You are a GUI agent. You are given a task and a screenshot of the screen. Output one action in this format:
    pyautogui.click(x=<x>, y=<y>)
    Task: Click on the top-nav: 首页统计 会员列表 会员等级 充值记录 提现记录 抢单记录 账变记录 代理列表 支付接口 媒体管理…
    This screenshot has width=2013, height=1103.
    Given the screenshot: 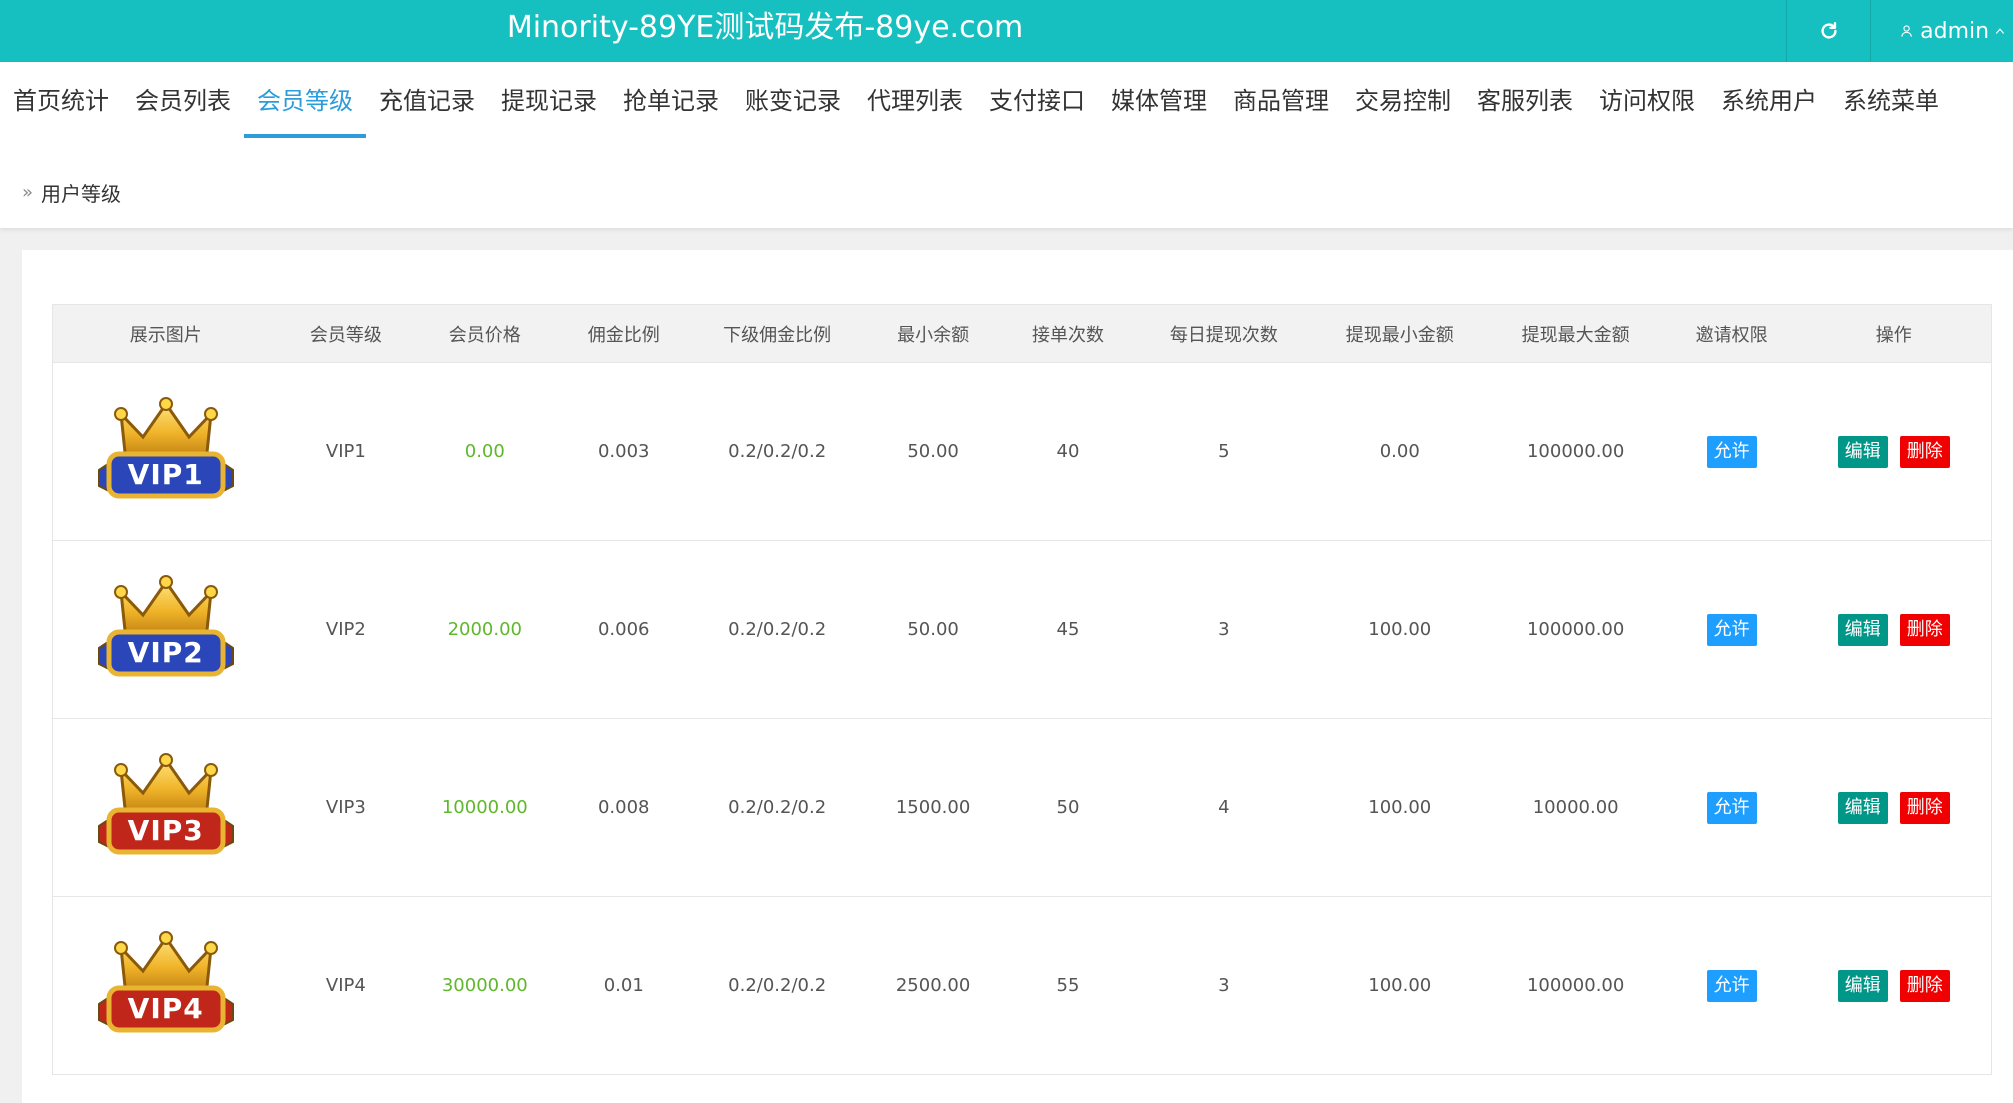 What is the action you would take?
    pyautogui.click(x=976, y=100)
    